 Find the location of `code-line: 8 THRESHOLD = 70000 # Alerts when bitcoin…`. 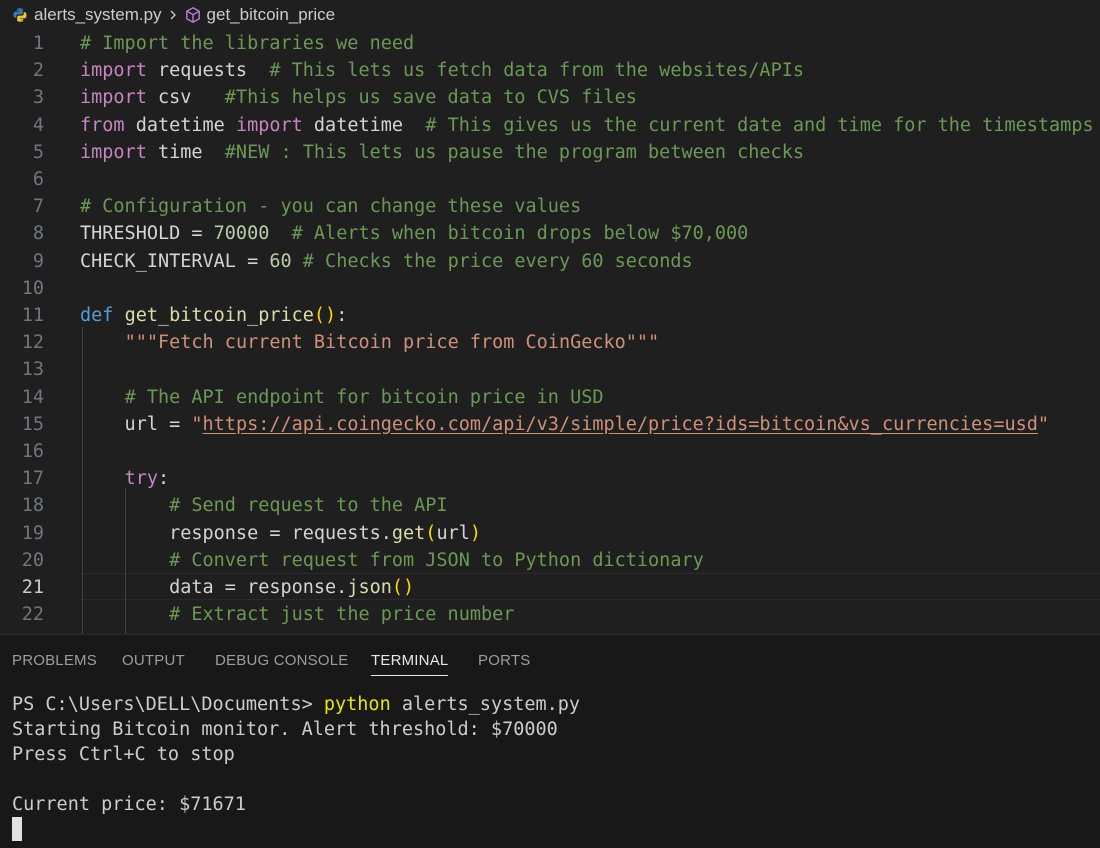

code-line: 8 THRESHOLD = 70000 # Alerts when bitcoin… is located at coordinates (550, 233).